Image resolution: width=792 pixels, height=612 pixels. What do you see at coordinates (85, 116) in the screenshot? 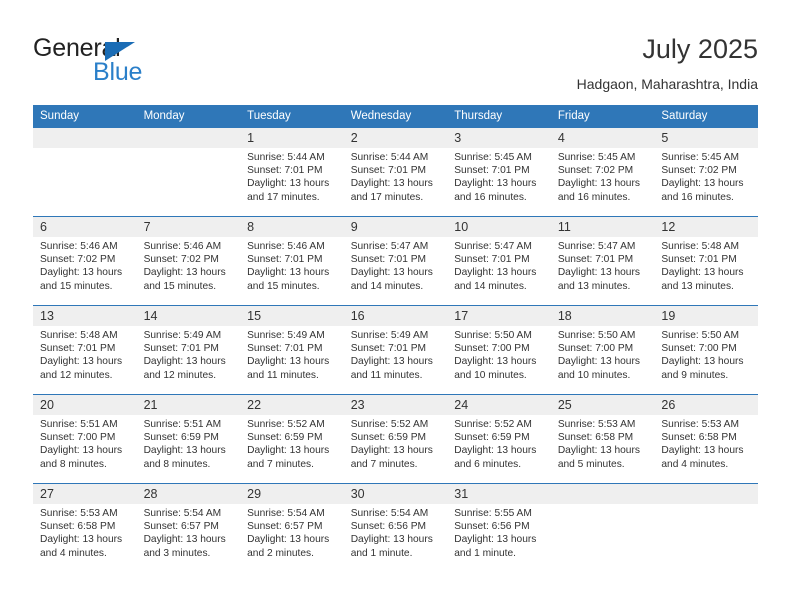
I see `weekday-header-sunday: Sunday` at bounding box center [85, 116].